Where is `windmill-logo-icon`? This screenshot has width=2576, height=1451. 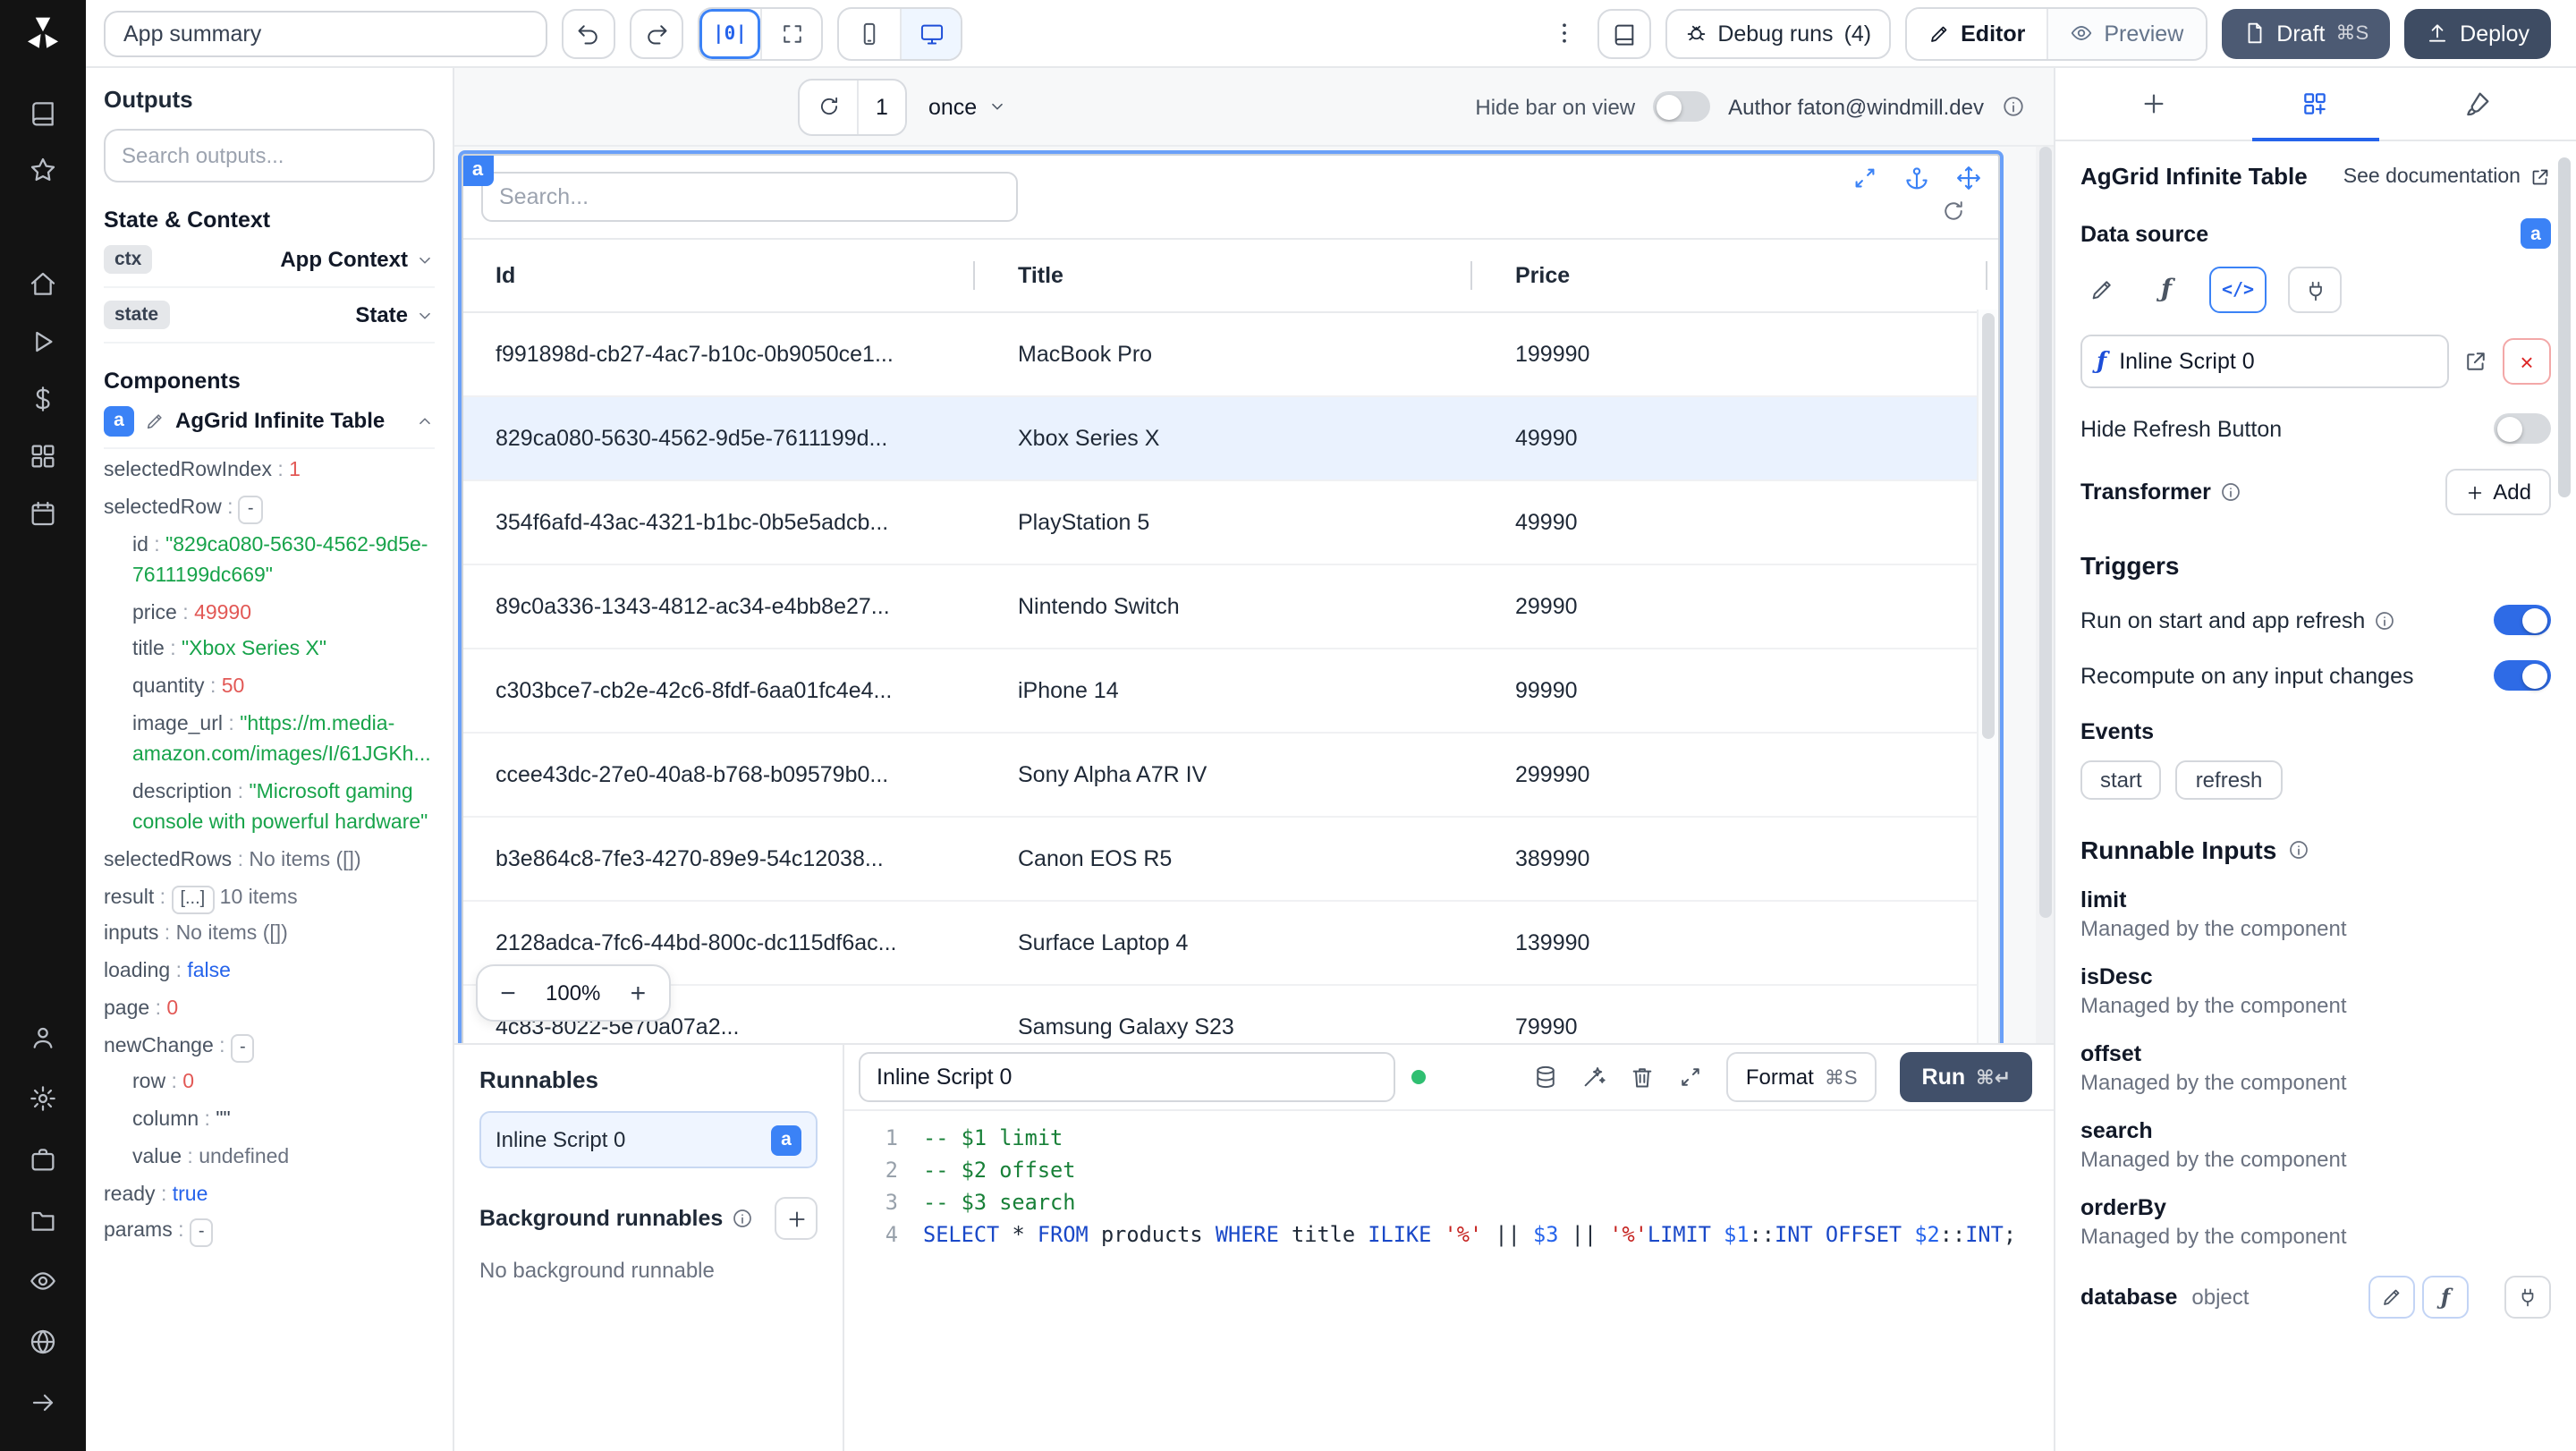 windmill-logo-icon is located at coordinates (43, 34).